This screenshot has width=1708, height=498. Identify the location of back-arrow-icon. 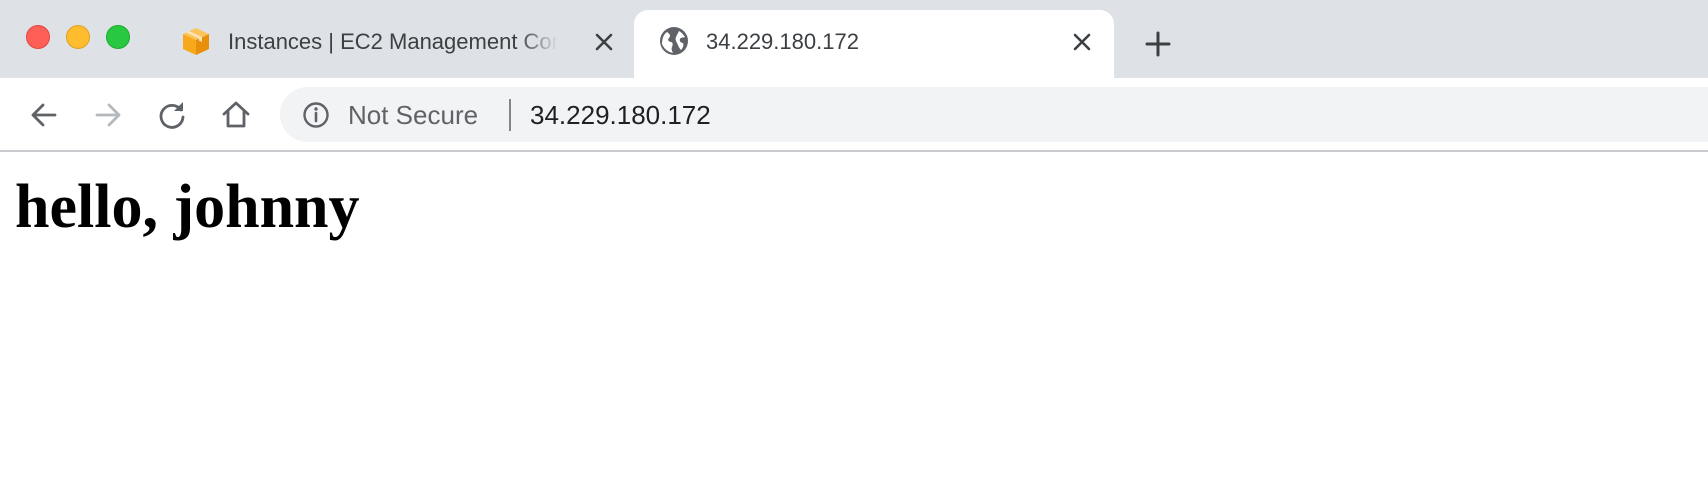
(44, 115).